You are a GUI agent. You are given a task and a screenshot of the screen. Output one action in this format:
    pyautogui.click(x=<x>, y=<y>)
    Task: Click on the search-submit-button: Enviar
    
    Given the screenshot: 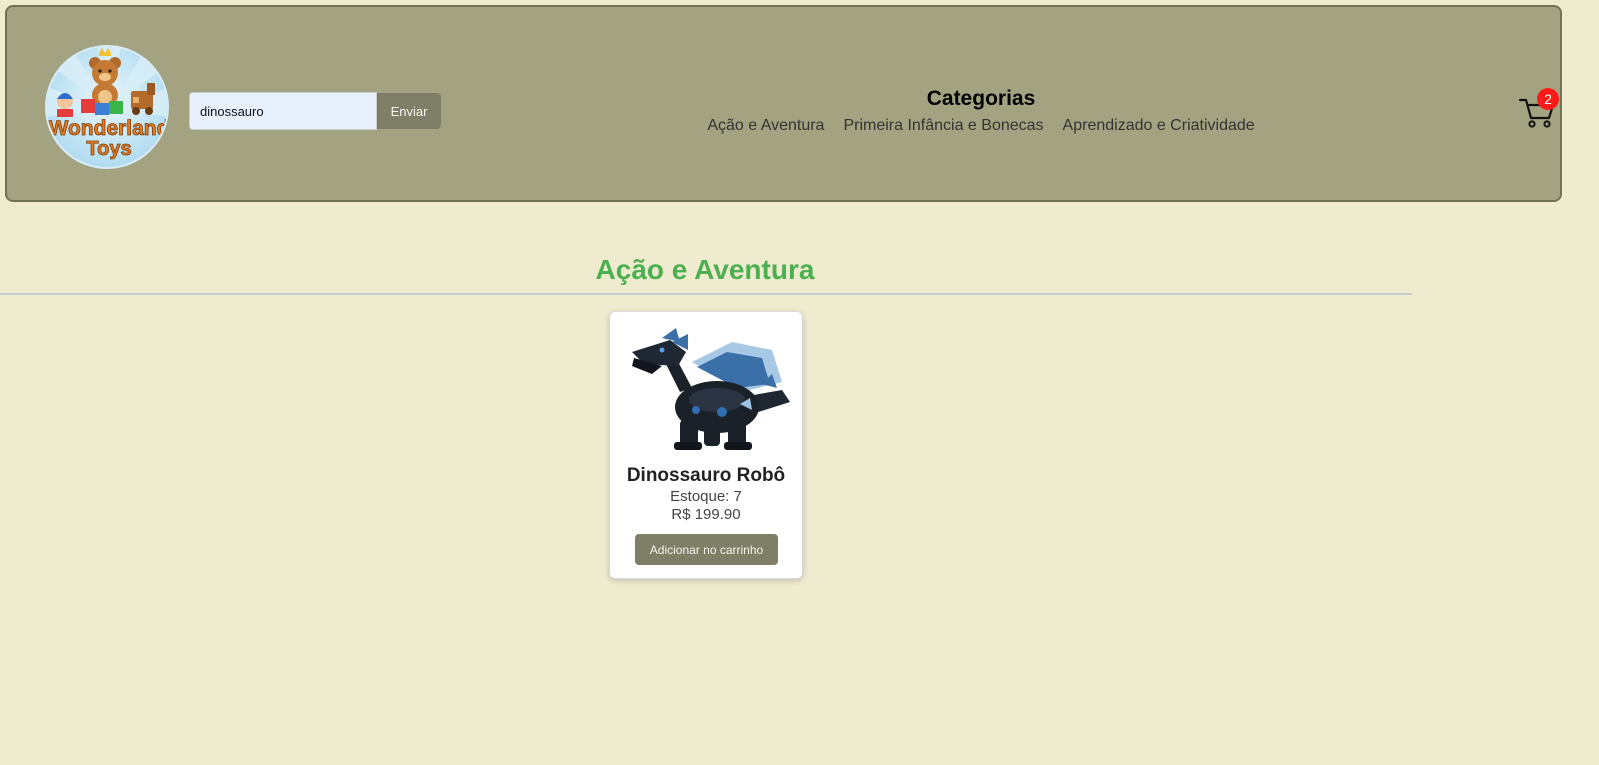 What is the action you would take?
    pyautogui.click(x=409, y=111)
    